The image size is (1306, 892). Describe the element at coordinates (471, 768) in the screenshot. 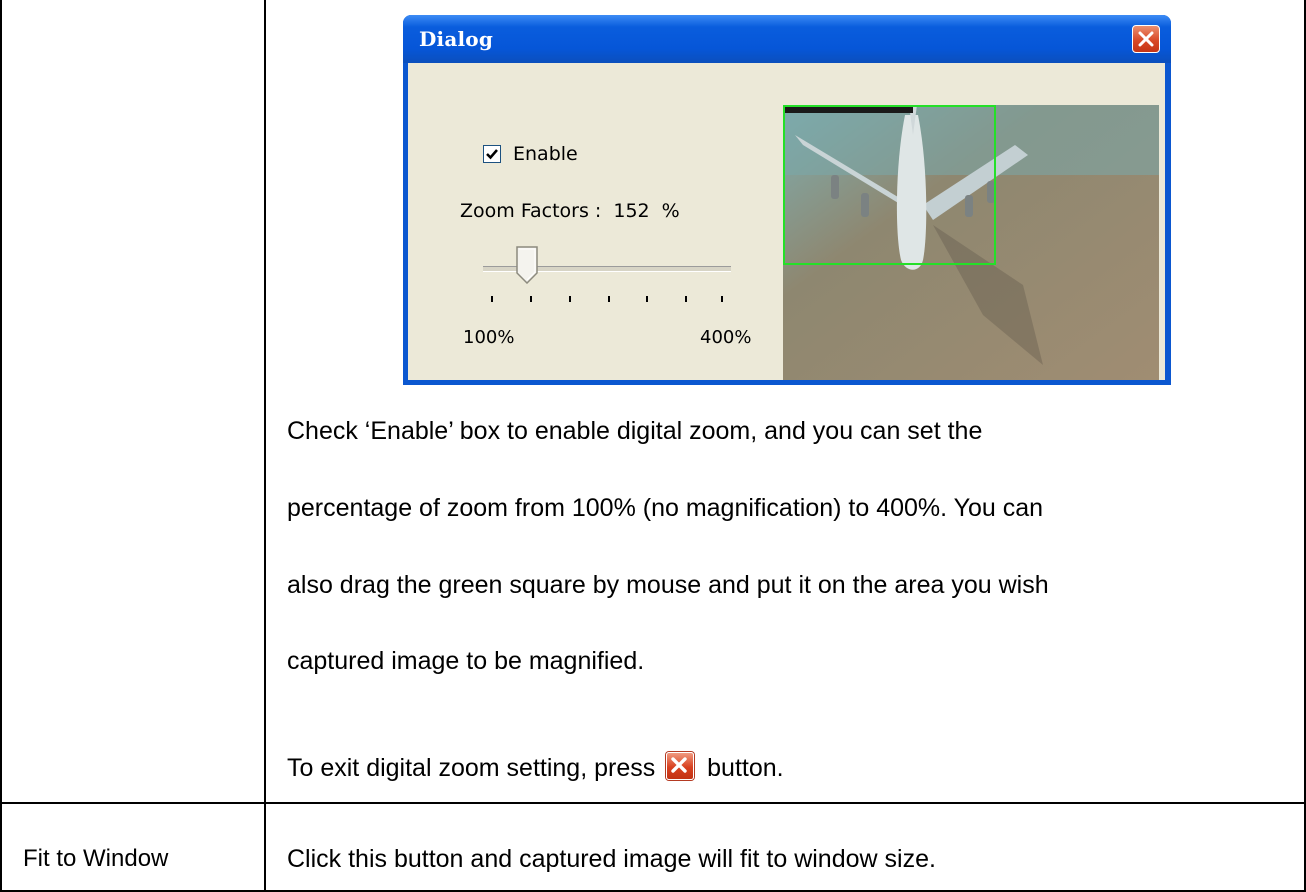

I see `exit-instruction-text: To exit digital zoom setting, press` at that location.